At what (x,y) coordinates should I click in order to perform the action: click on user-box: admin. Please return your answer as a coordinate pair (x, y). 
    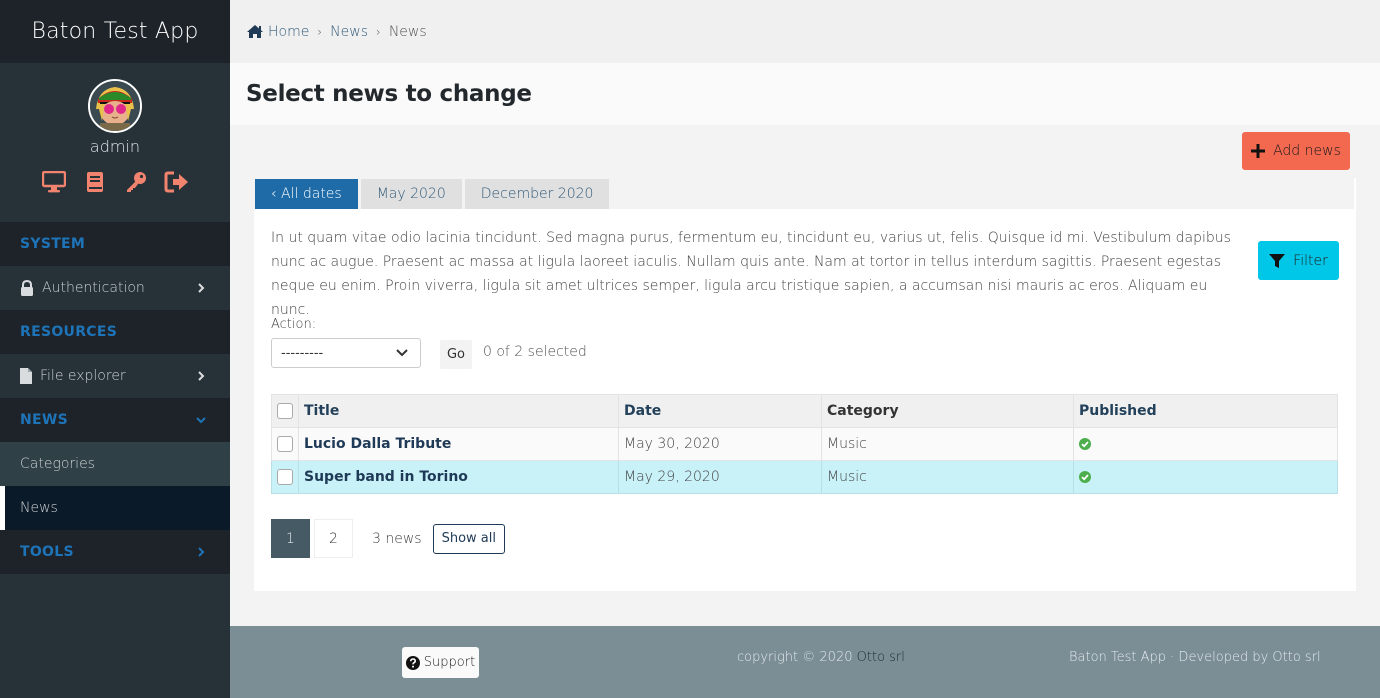
    Looking at the image, I should click on (115, 142).